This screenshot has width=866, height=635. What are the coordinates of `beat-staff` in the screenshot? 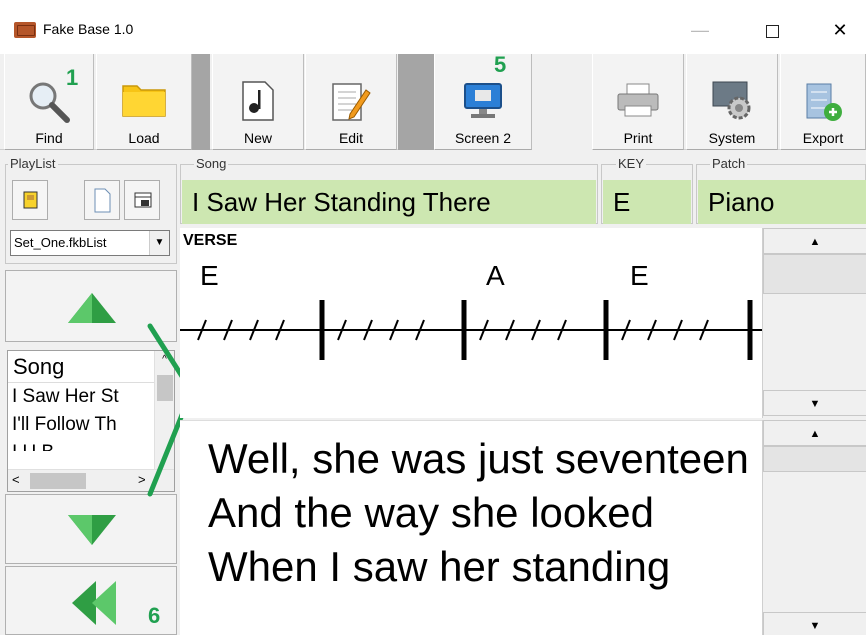 It's located at (471, 330).